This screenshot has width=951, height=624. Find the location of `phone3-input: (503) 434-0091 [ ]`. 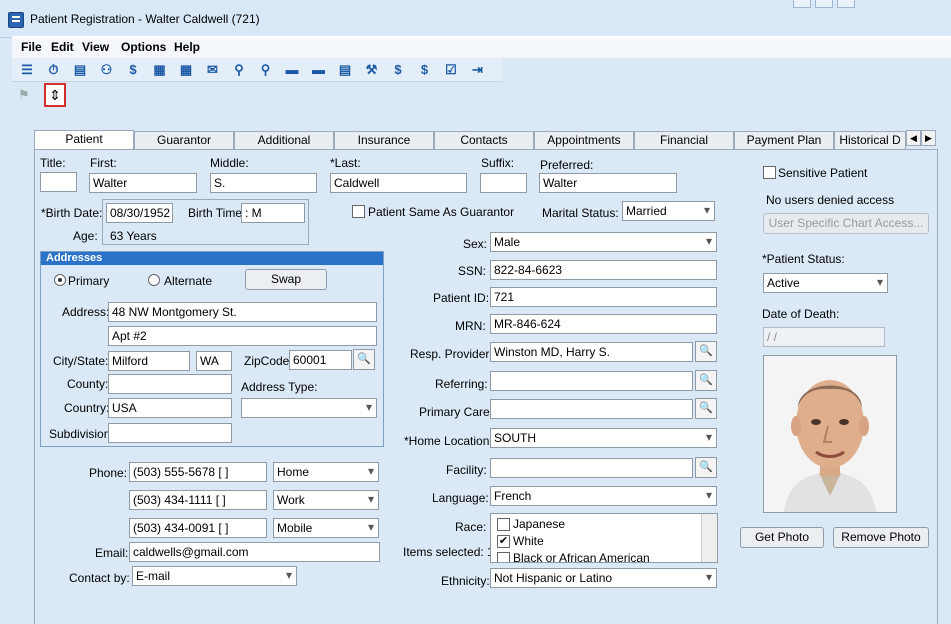

phone3-input: (503) 434-0091 [ ] is located at coordinates (198, 528).